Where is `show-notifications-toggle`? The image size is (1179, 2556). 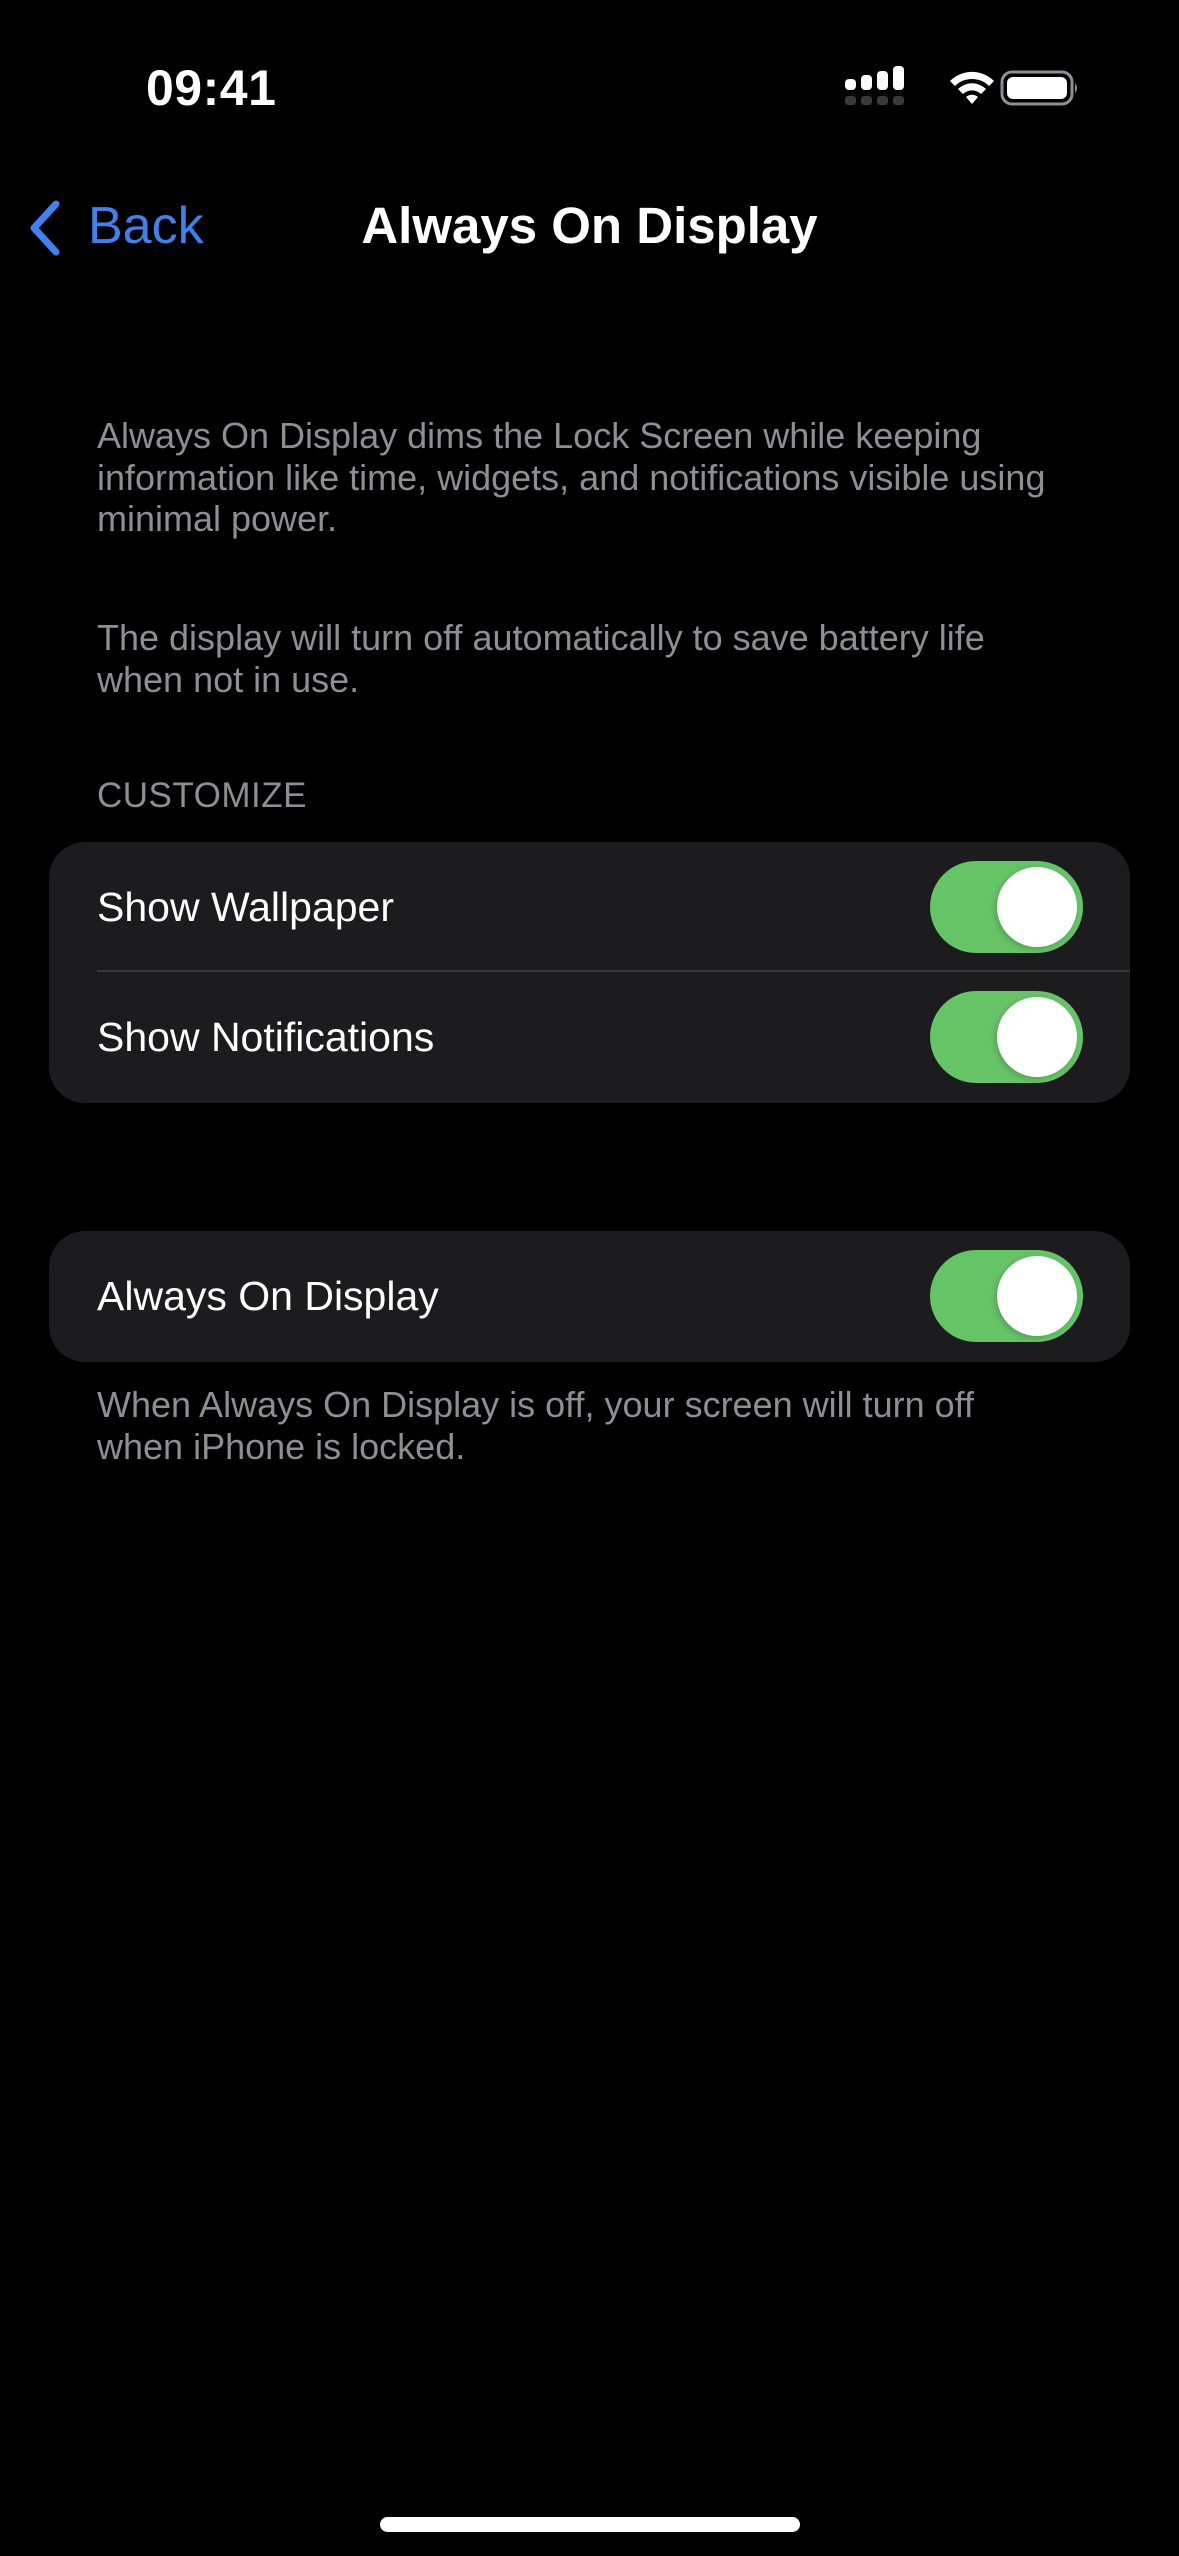 show-notifications-toggle is located at coordinates (1006, 1037).